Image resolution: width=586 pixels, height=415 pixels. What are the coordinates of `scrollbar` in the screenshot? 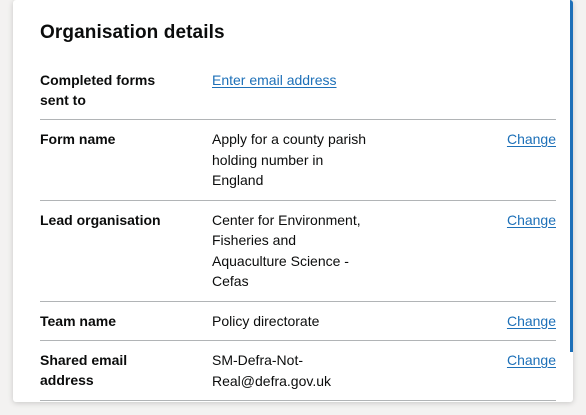 It's located at (571, 176).